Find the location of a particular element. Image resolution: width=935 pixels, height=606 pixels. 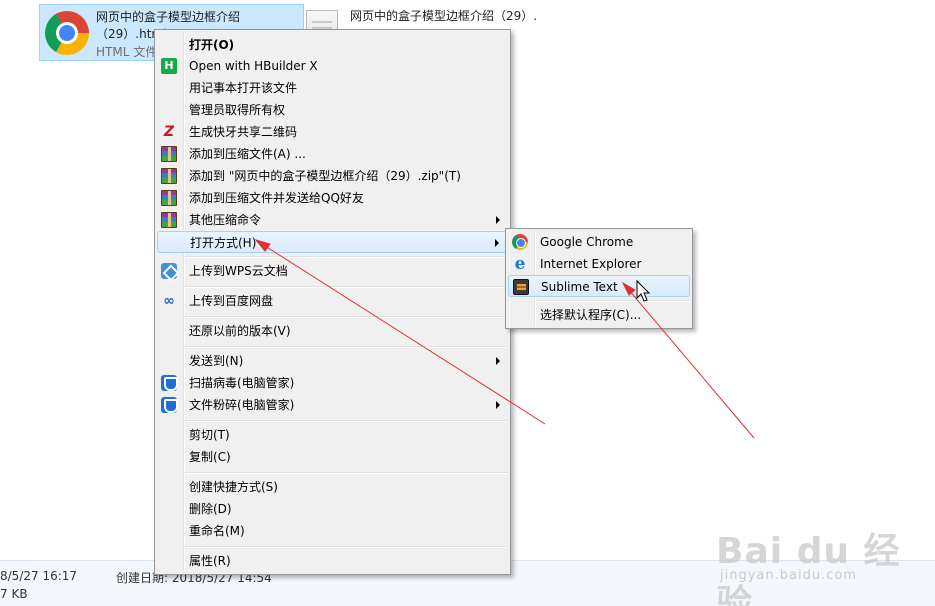

menu-item-send-to: 发送到(N) is located at coordinates (332, 361).